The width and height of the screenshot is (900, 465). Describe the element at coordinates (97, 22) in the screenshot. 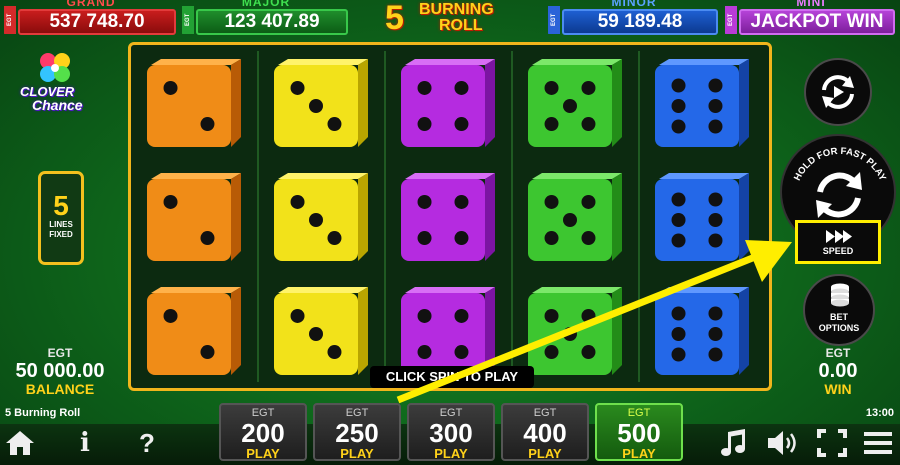

I see `jackpot-value: 537 748.70` at that location.